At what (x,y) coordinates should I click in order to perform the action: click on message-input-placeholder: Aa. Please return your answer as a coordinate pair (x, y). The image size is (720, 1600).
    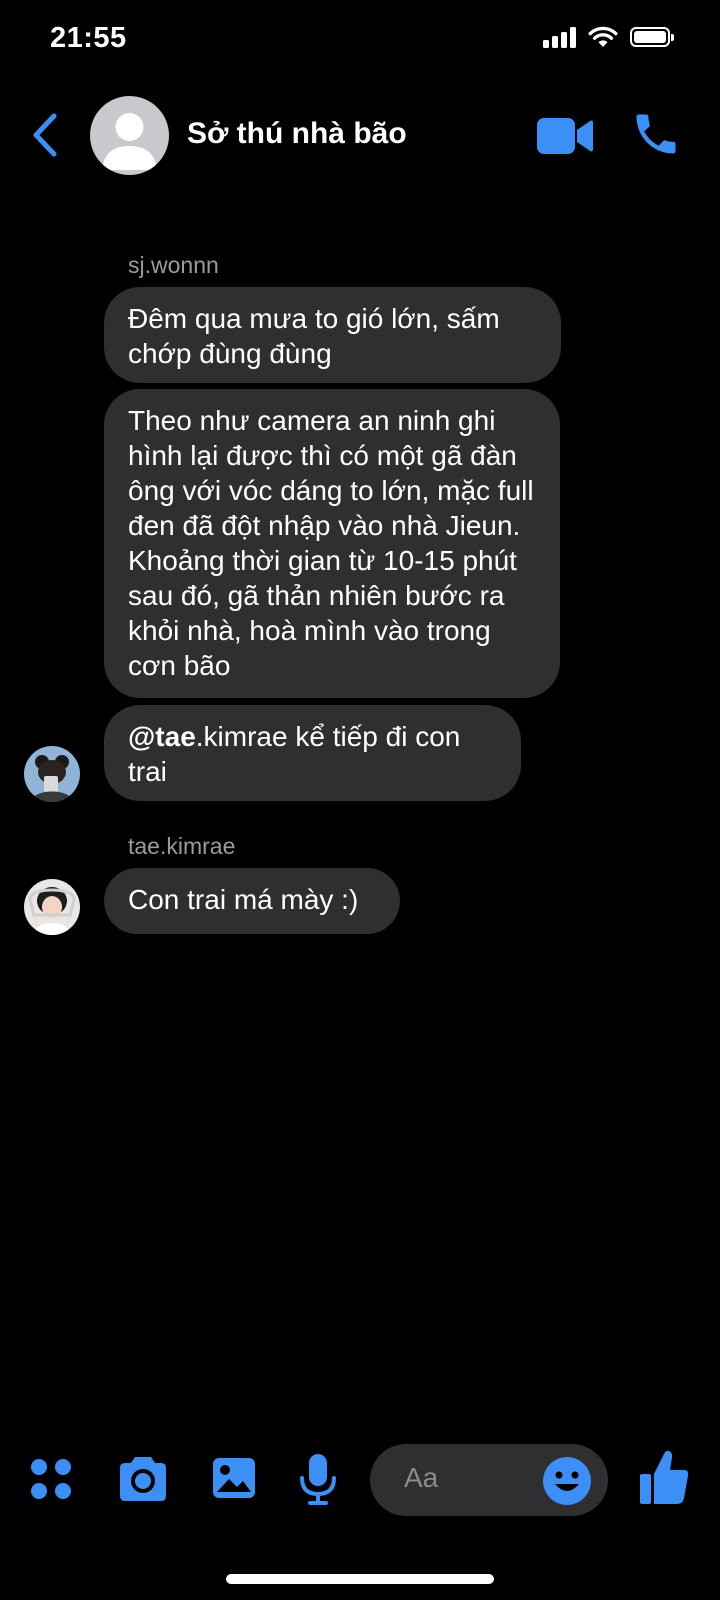
    Looking at the image, I should click on (421, 1477).